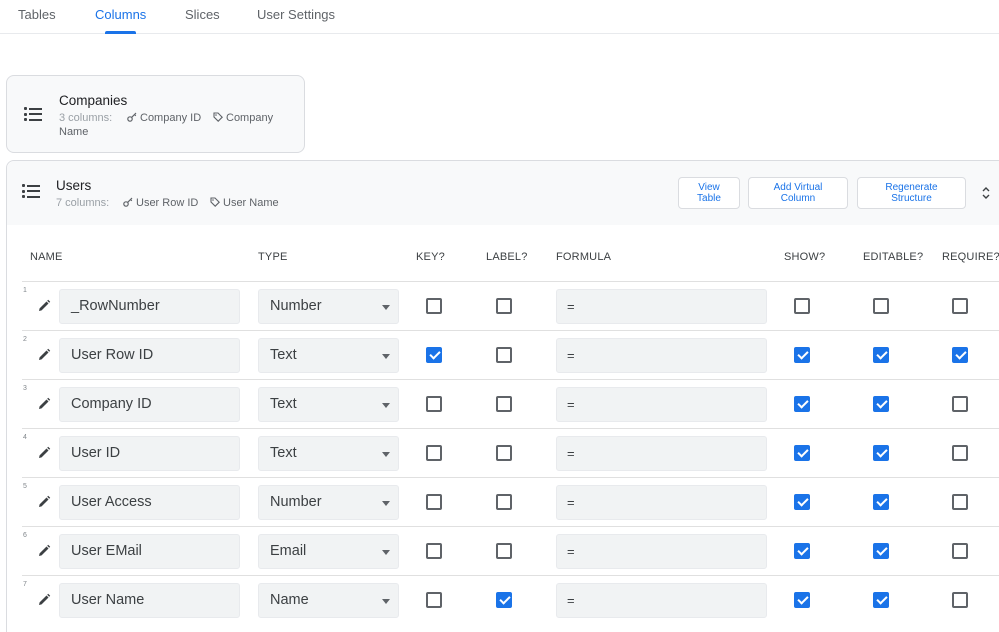  What do you see at coordinates (499, 17) in the screenshot?
I see `top-tab-bar: Tables Columns Slices User Settings` at bounding box center [499, 17].